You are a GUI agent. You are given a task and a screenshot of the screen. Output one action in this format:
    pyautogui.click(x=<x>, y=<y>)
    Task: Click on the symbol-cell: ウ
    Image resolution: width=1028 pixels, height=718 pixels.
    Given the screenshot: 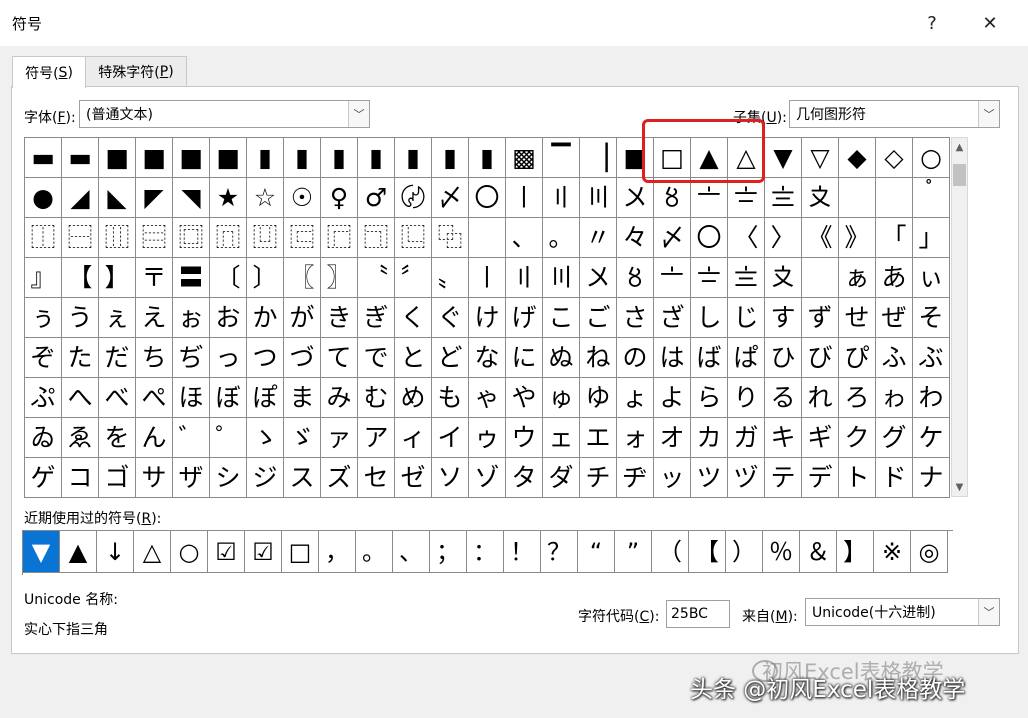 What is the action you would take?
    pyautogui.click(x=524, y=438)
    